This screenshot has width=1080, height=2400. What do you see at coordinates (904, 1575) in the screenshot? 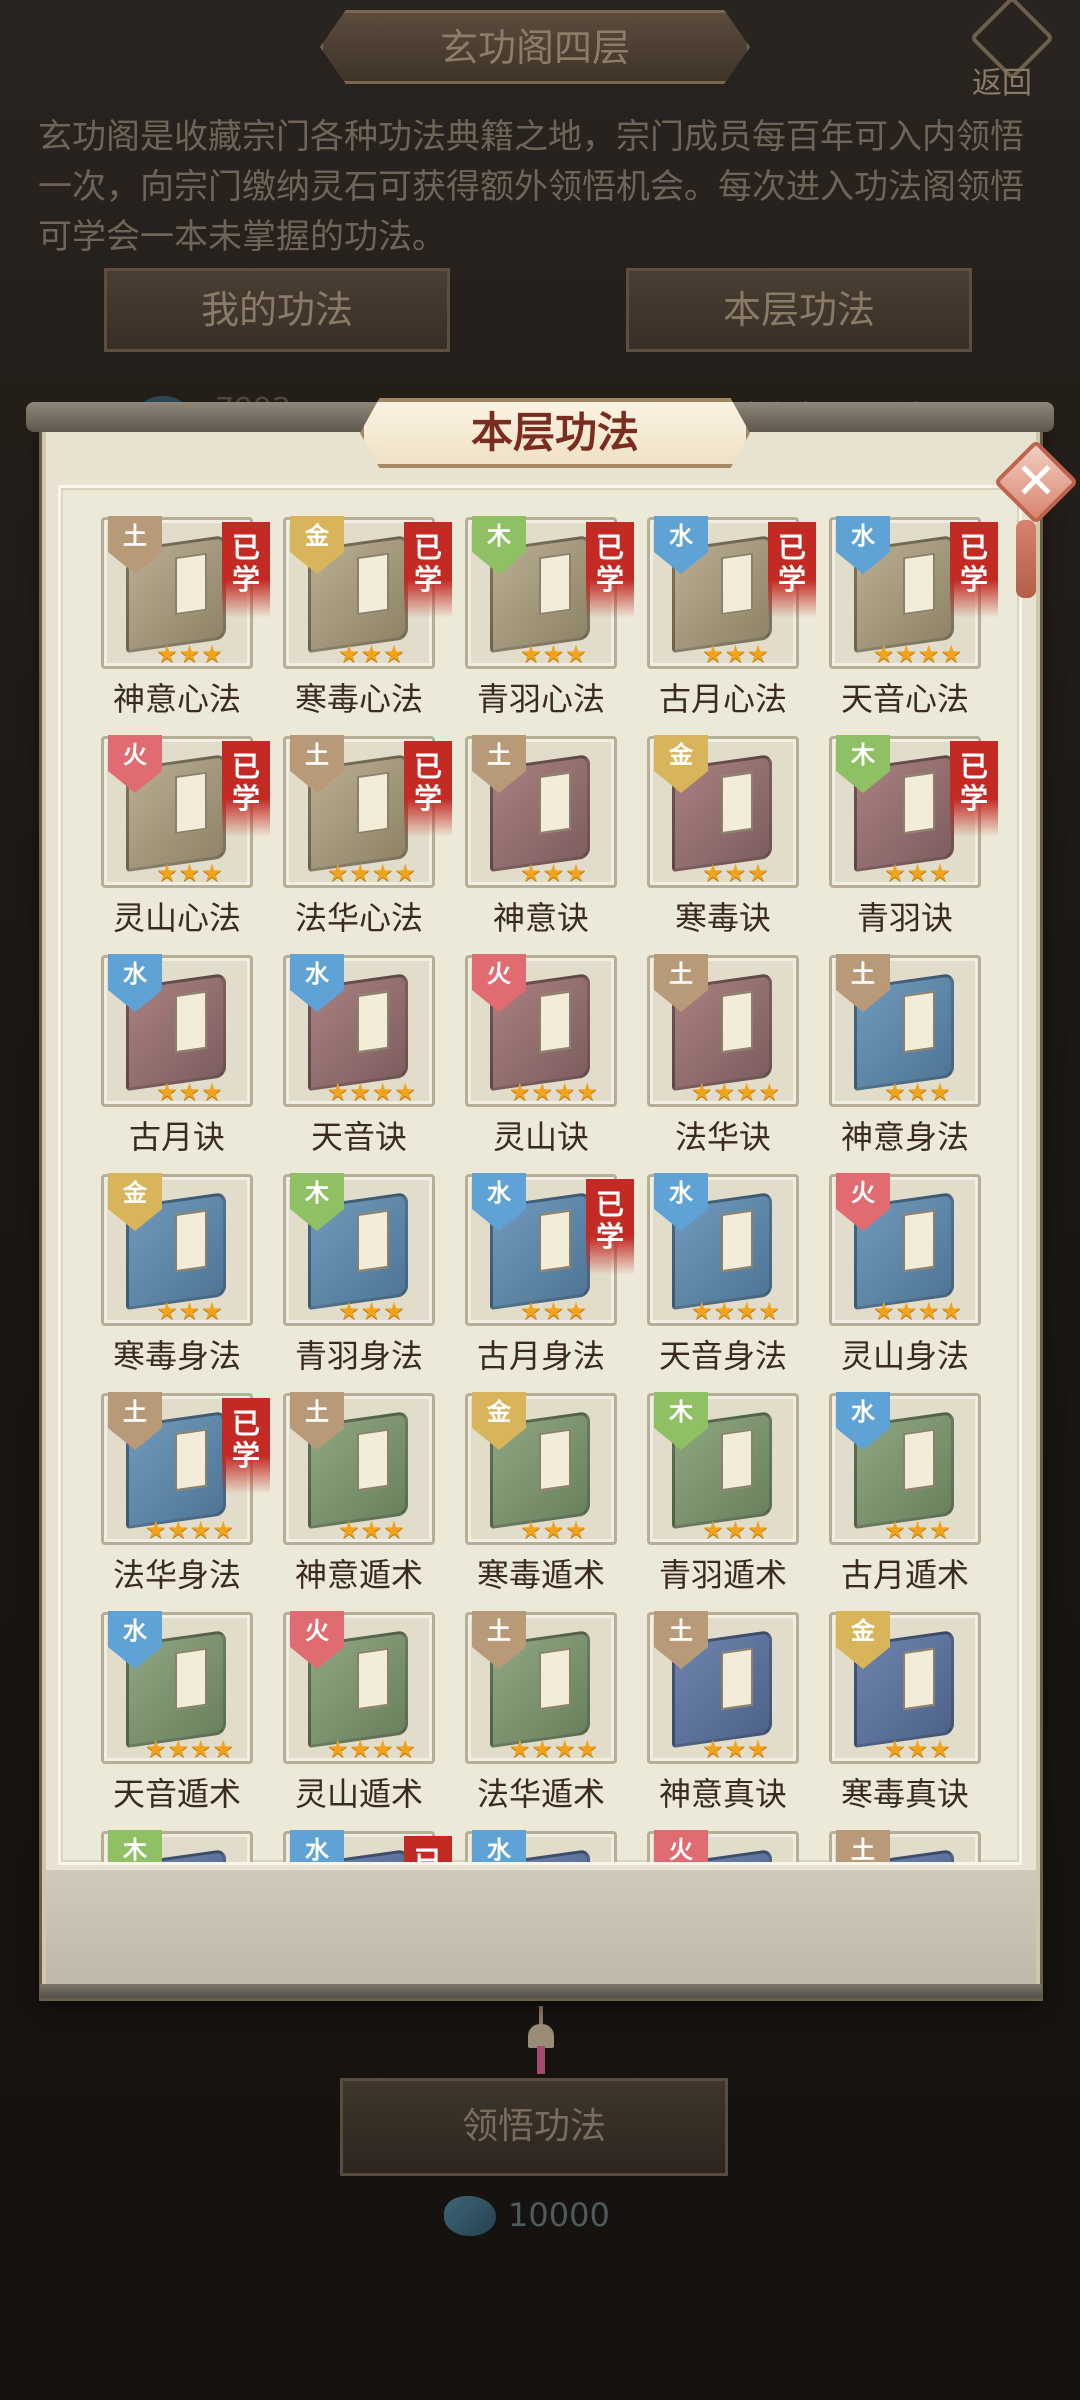
I see `skill-name: 古月遁术` at bounding box center [904, 1575].